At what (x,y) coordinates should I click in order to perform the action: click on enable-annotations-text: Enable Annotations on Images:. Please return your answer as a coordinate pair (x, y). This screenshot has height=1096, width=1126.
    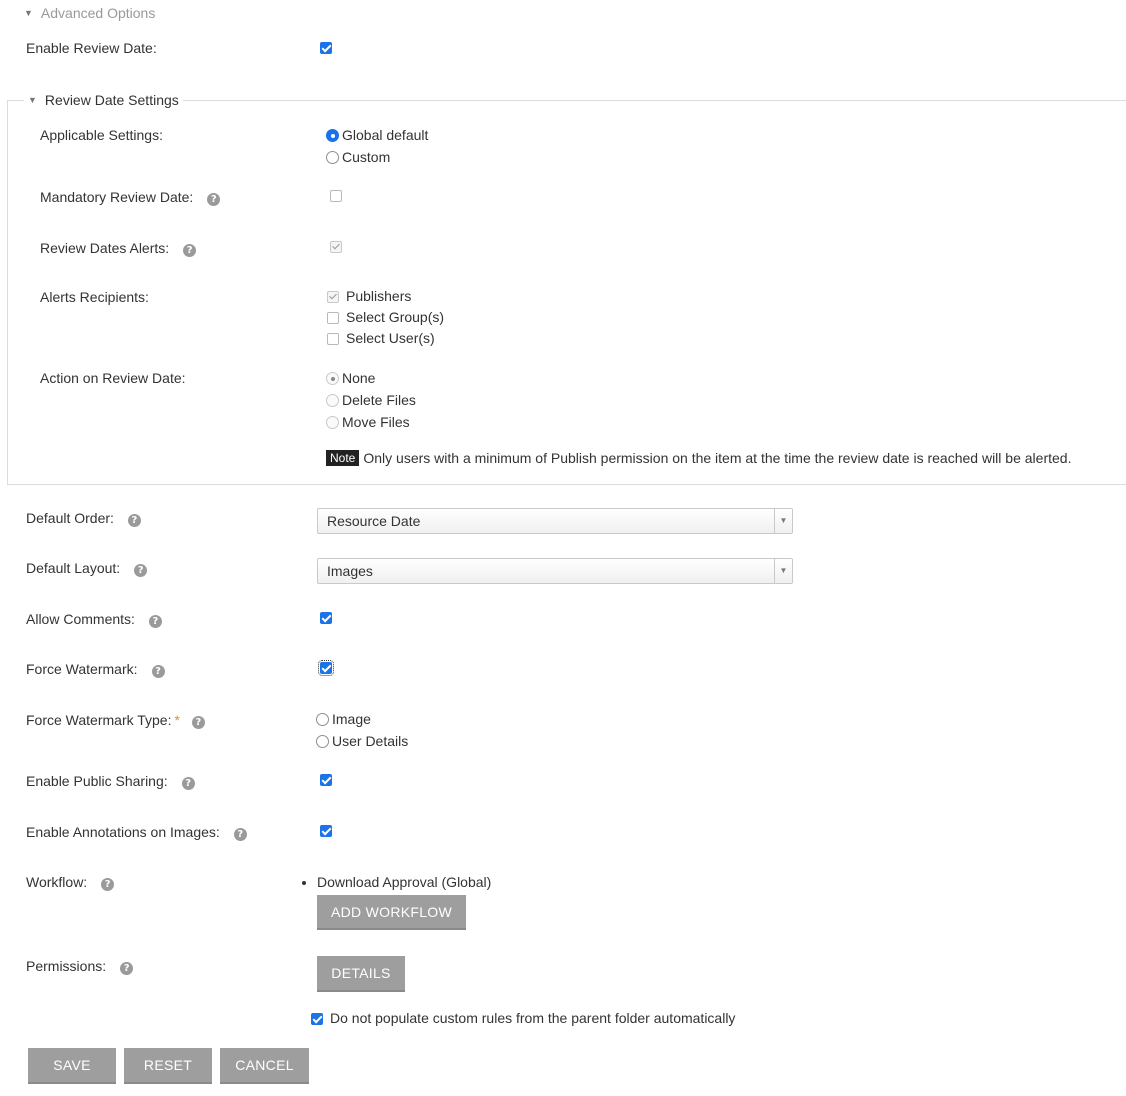
    Looking at the image, I should click on (123, 832).